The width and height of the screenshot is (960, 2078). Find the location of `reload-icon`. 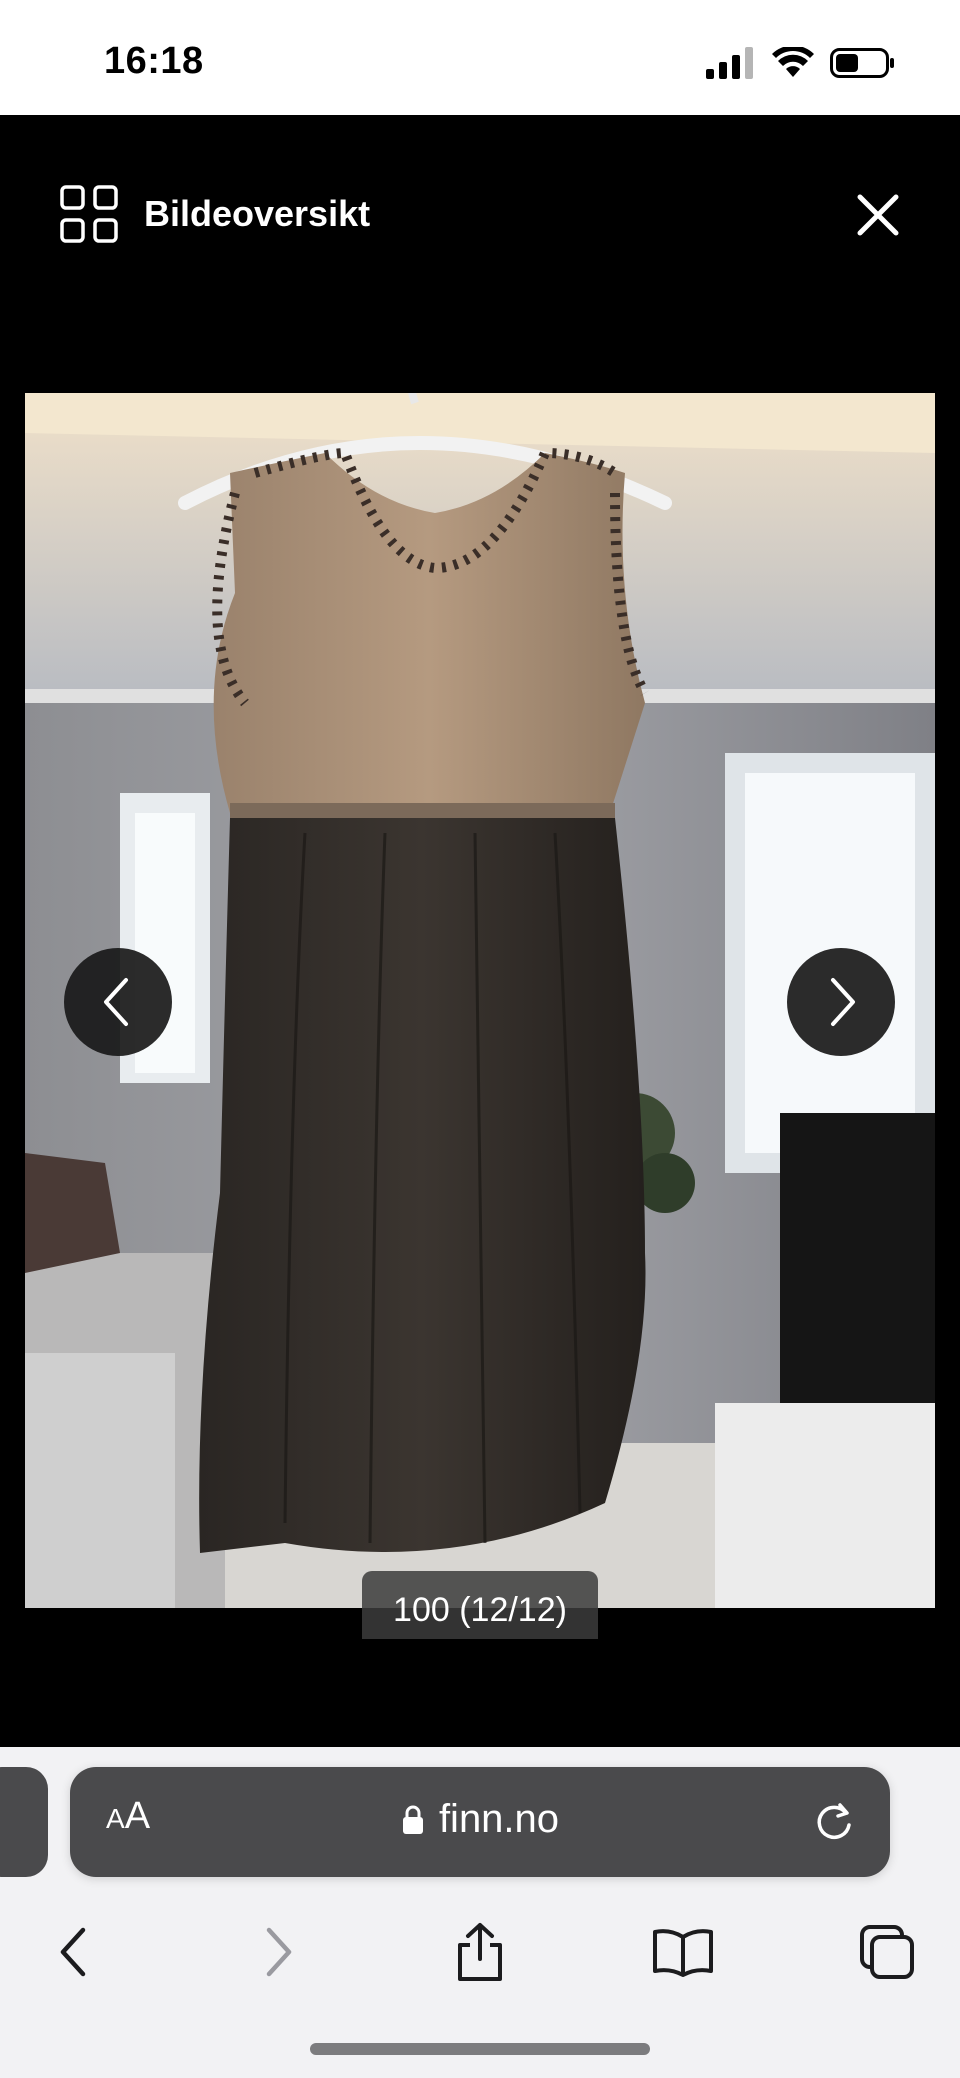

reload-icon is located at coordinates (834, 1821).